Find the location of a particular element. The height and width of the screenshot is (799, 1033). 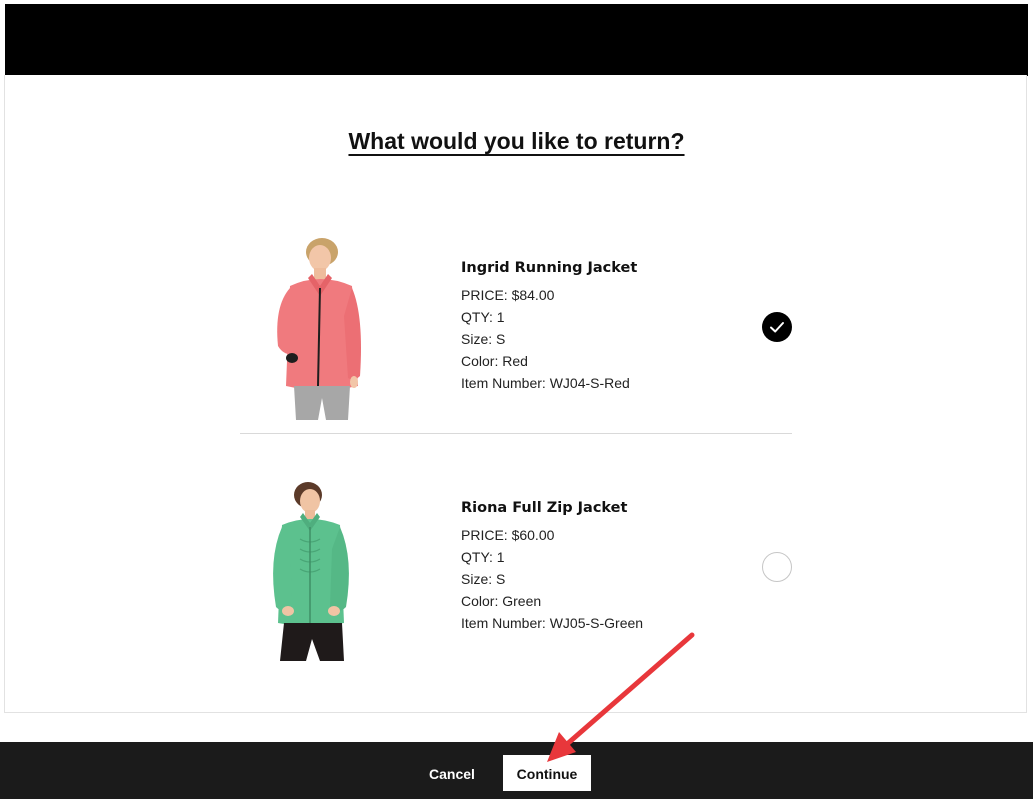

select-item-checkbox-checked is located at coordinates (777, 327).